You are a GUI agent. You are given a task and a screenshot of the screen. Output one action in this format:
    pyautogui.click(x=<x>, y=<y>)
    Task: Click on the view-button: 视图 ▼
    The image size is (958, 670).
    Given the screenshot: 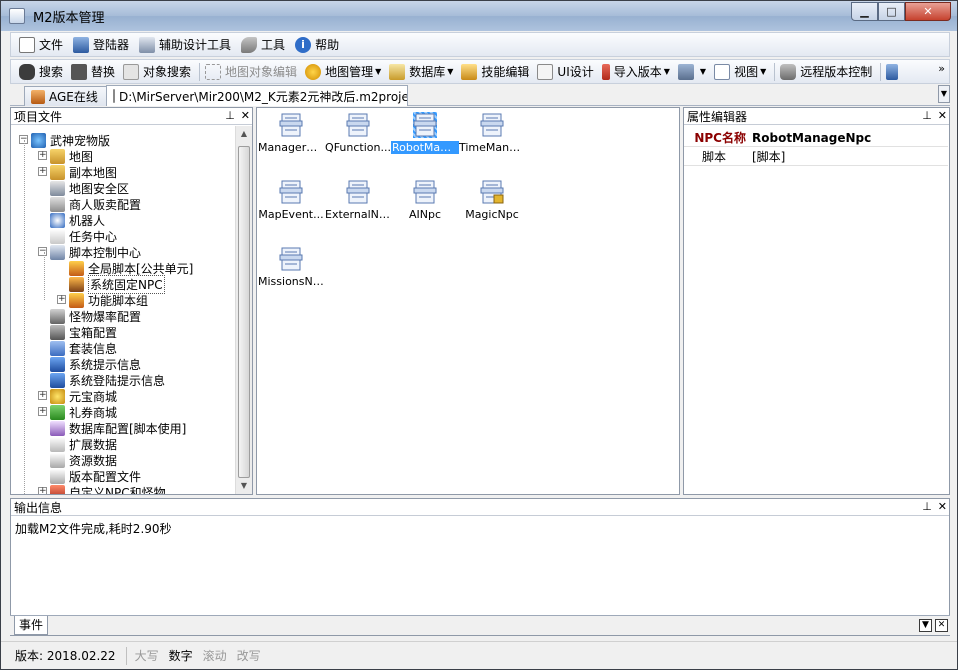 What is the action you would take?
    pyautogui.click(x=740, y=71)
    